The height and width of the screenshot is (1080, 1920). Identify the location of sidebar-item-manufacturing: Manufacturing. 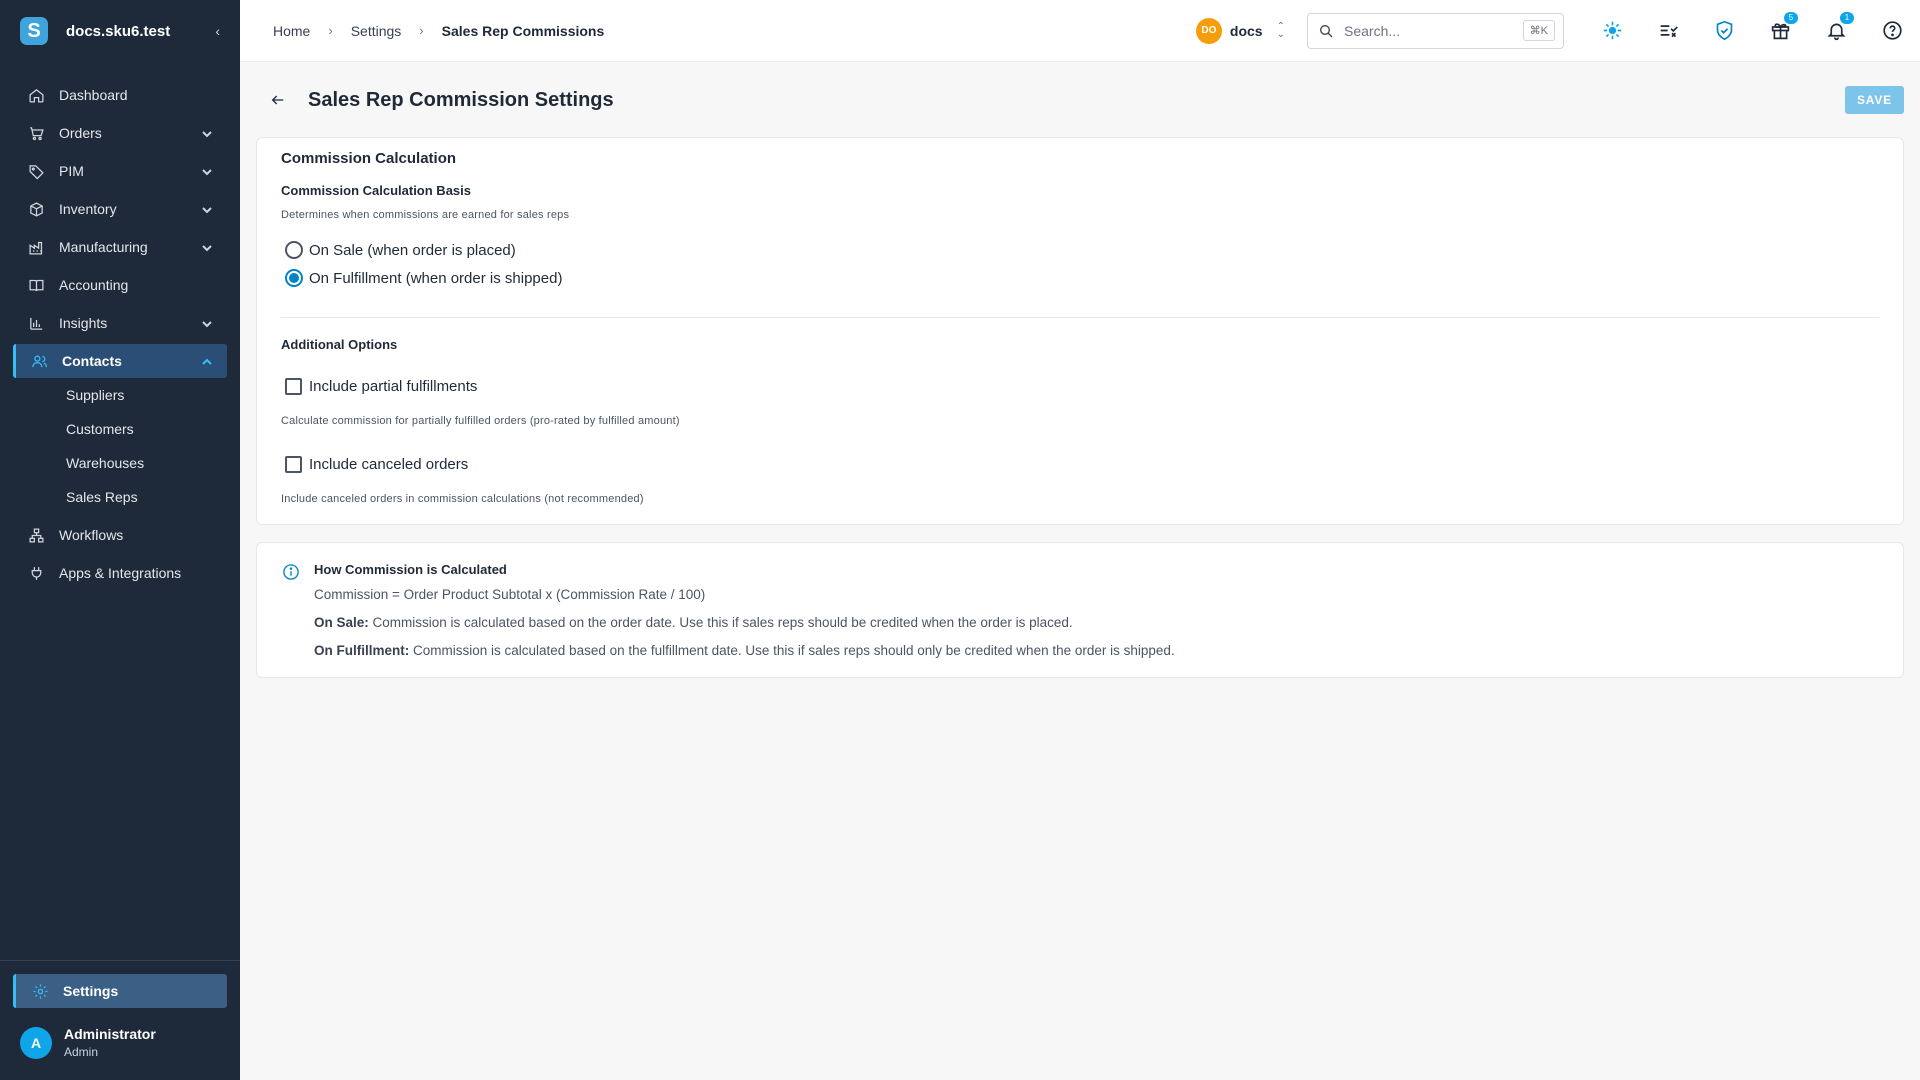
(120, 247).